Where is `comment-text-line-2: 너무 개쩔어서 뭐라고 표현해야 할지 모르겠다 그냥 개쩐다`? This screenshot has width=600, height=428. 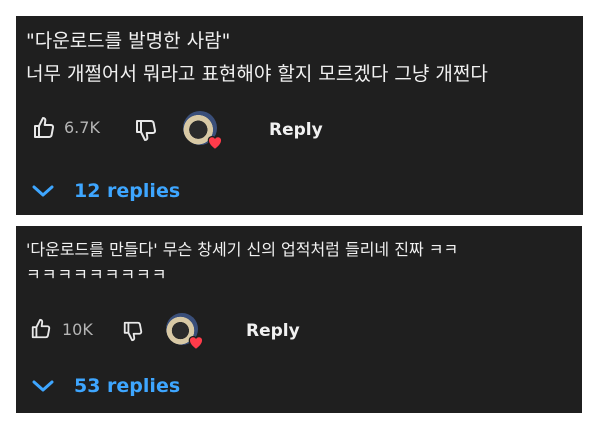 comment-text-line-2: 너무 개쩔어서 뭐라고 표현해야 할지 모르겠다 그냥 개쩐다 is located at coordinates (257, 74).